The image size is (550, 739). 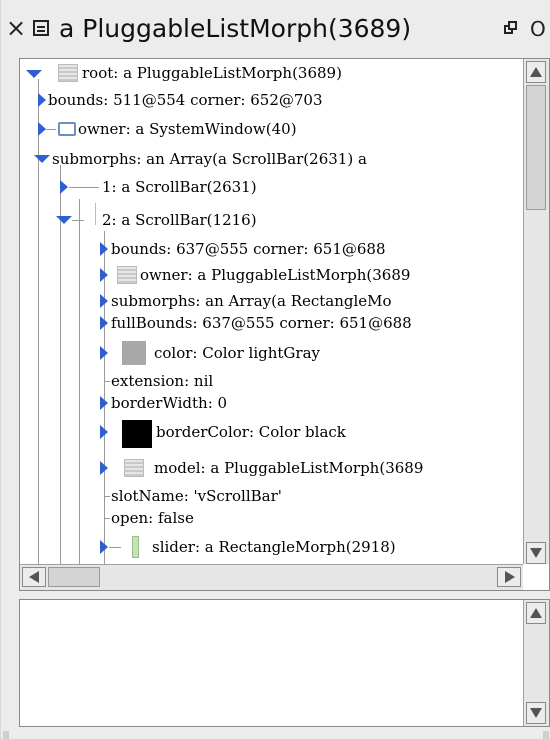 What do you see at coordinates (511, 28) in the screenshot?
I see `collapse-icon` at bounding box center [511, 28].